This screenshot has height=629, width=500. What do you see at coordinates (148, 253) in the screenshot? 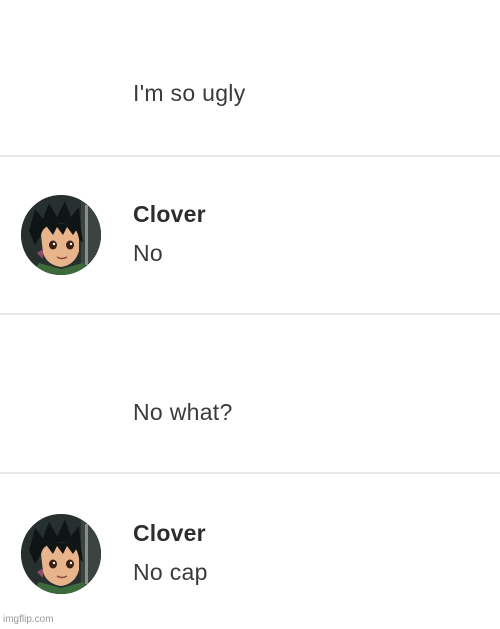
I see `message-text: No` at bounding box center [148, 253].